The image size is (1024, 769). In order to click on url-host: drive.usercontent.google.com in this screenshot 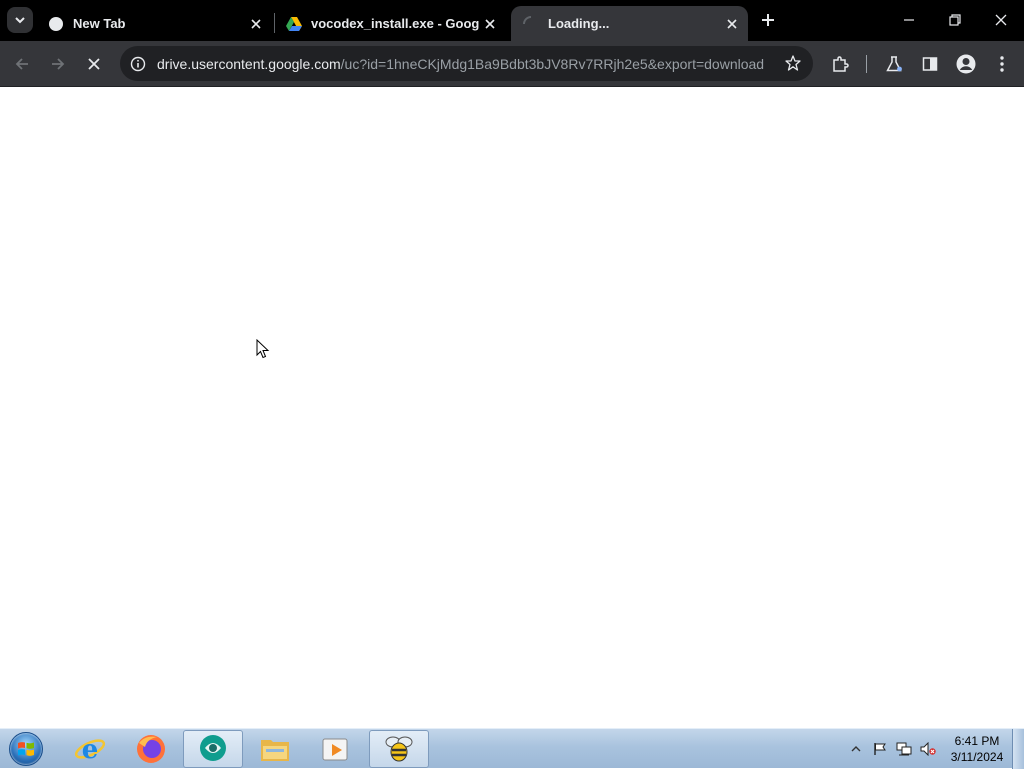, I will do `click(249, 63)`.